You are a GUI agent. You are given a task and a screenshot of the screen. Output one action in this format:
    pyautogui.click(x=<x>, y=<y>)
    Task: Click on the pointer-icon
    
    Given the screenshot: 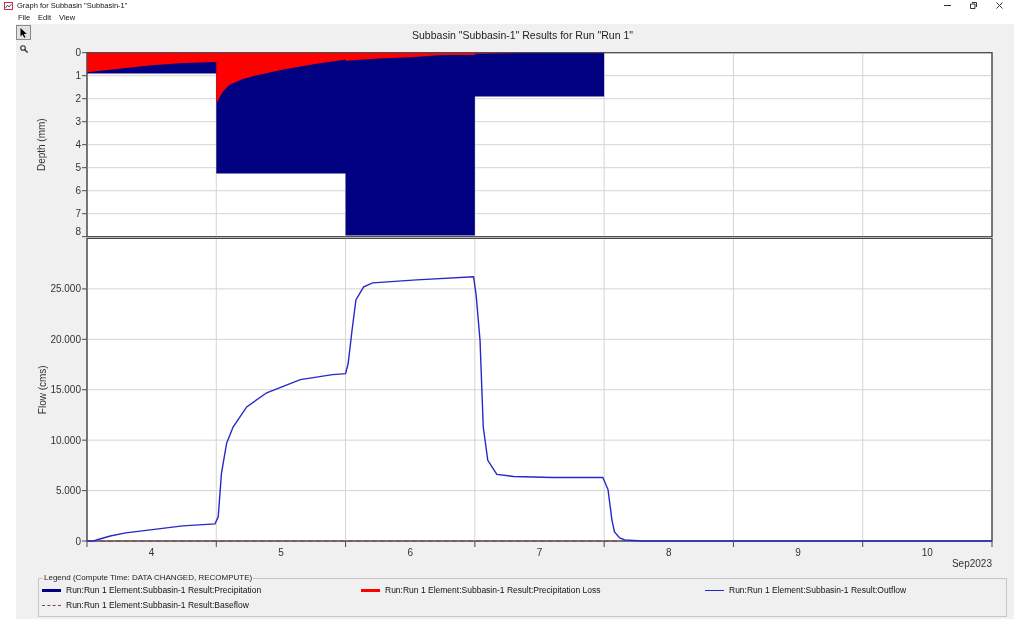 What is the action you would take?
    pyautogui.click(x=23, y=32)
    